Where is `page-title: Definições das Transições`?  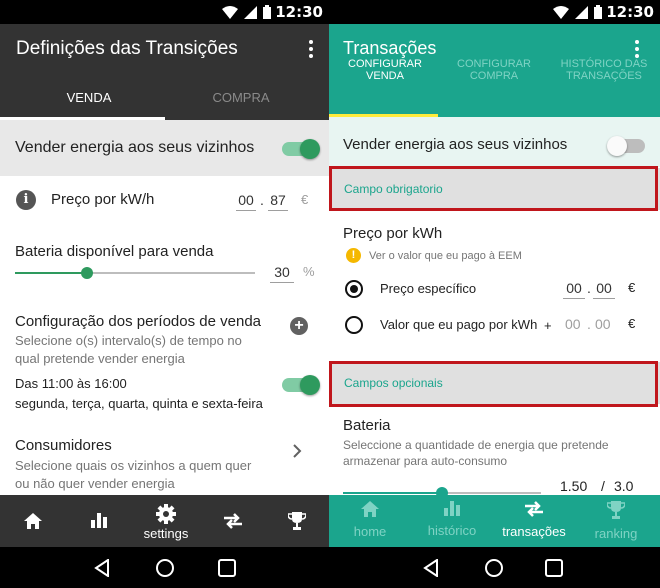 page-title: Definições das Transições is located at coordinates (127, 48).